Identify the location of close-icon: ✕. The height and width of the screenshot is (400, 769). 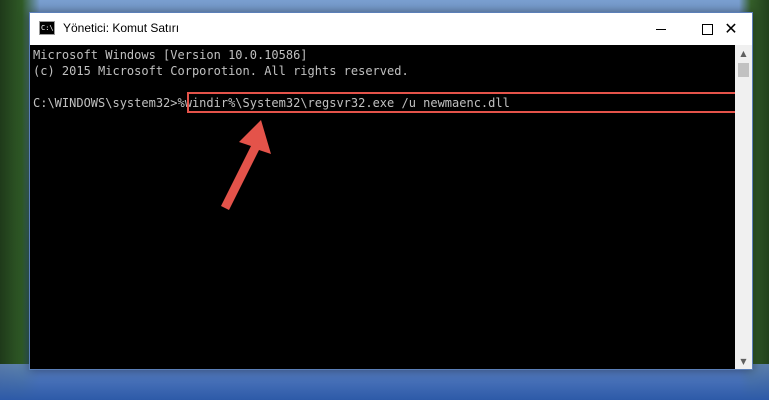
(731, 28).